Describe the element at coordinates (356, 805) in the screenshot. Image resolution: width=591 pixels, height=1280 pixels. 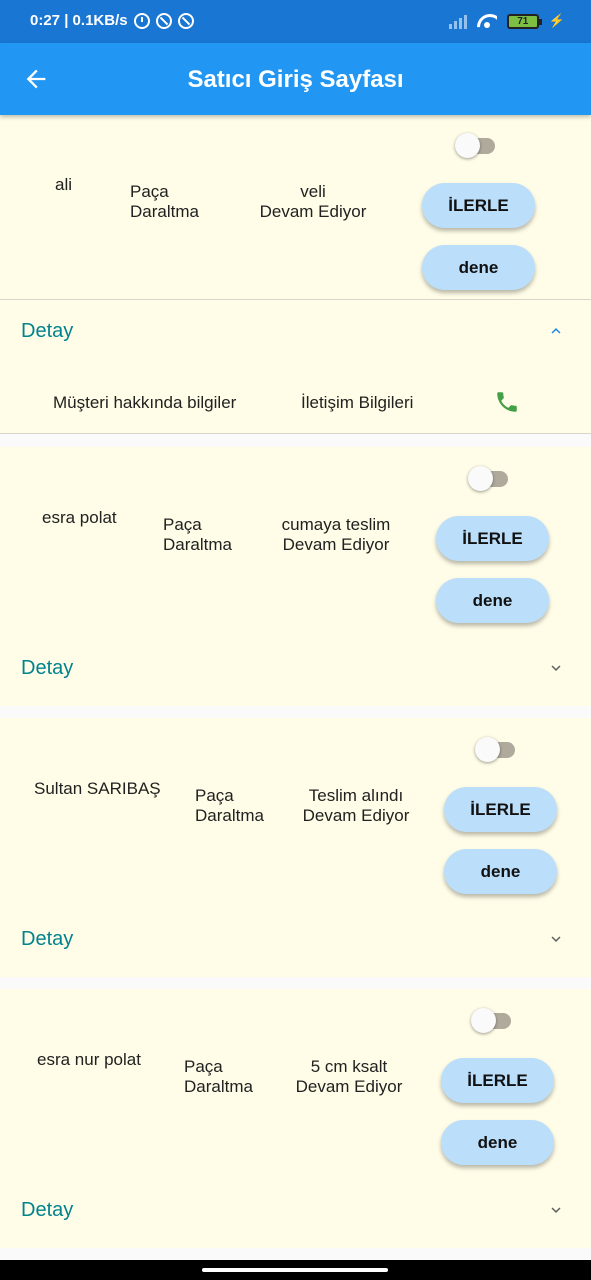
I see `order-note: Teslim alındı Devam Ediyor` at that location.